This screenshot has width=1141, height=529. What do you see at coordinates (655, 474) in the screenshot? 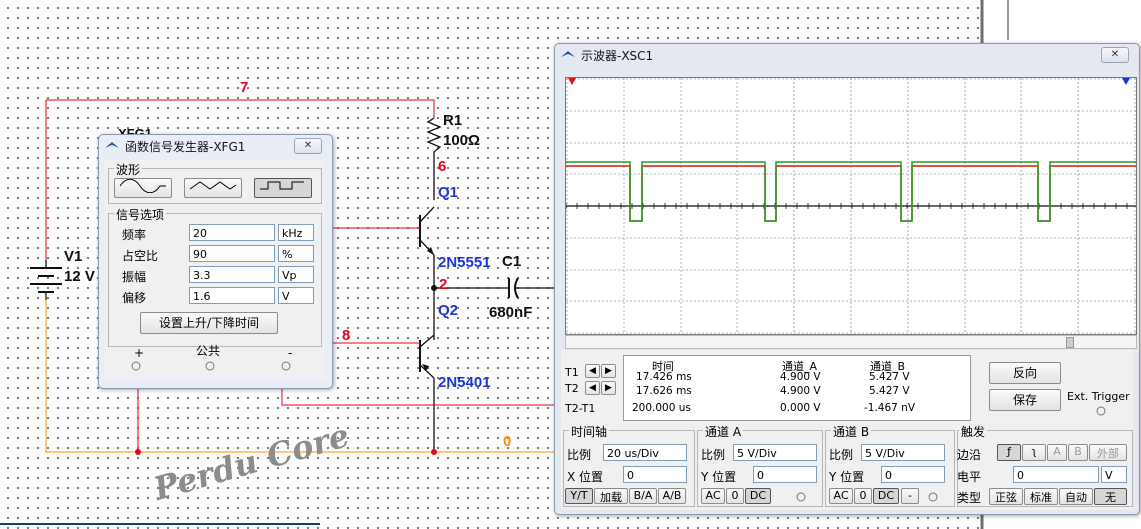
I see `x-position-input: 0` at bounding box center [655, 474].